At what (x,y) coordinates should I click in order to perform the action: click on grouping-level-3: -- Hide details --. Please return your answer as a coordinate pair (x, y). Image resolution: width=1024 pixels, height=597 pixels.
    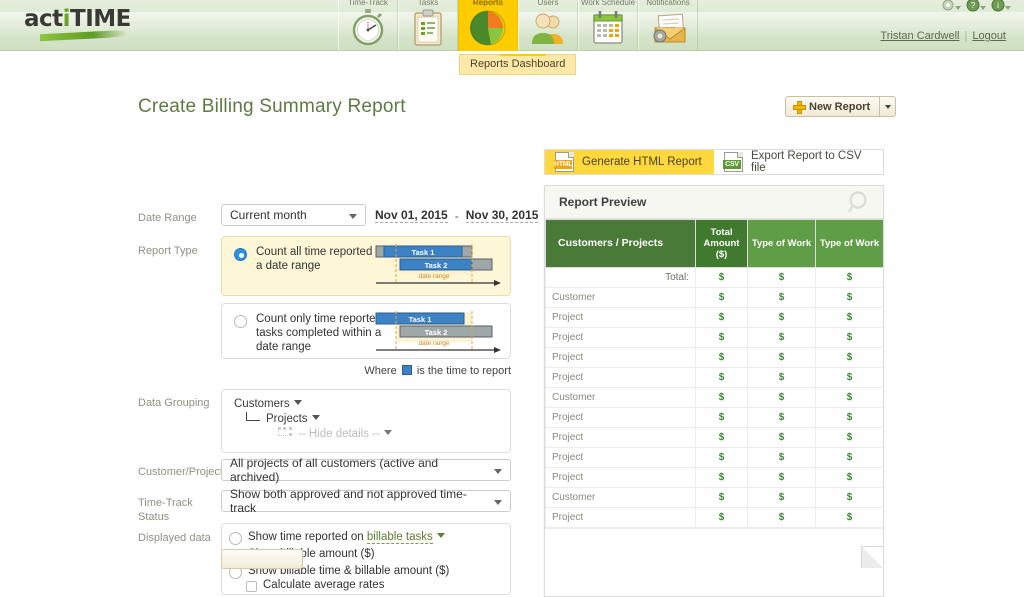
    Looking at the image, I should click on (345, 434).